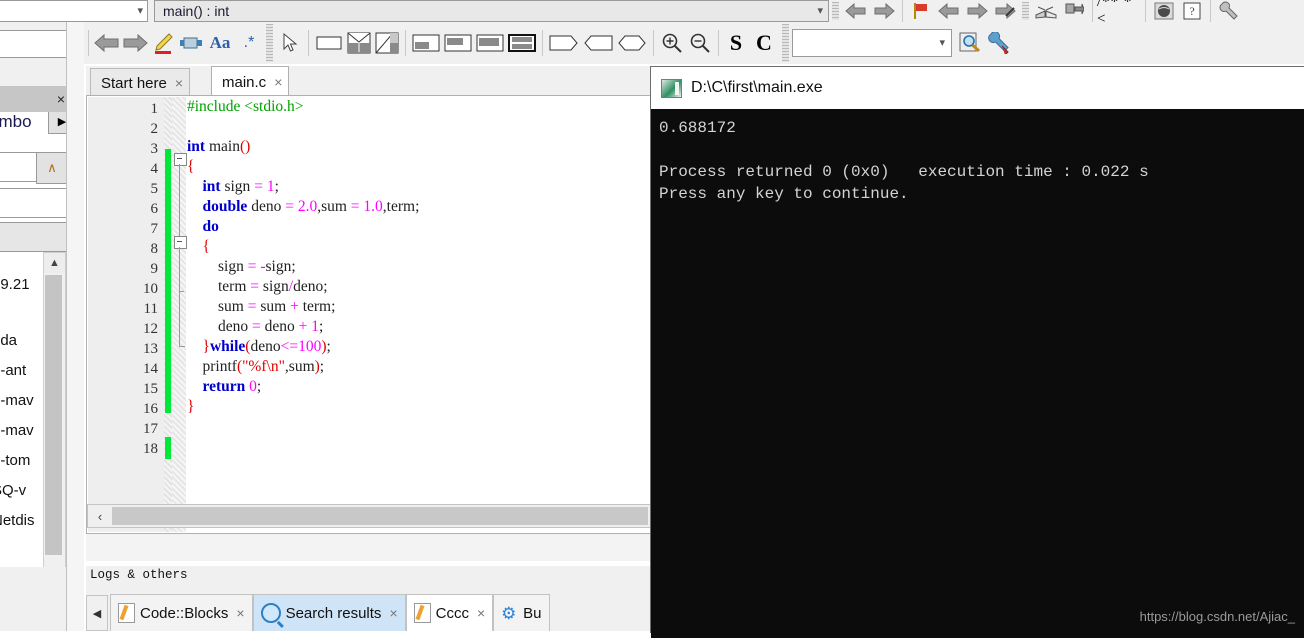 Image resolution: width=1304 pixels, height=638 pixels. I want to click on code-line: deno = deno + 1;, so click(418, 327).